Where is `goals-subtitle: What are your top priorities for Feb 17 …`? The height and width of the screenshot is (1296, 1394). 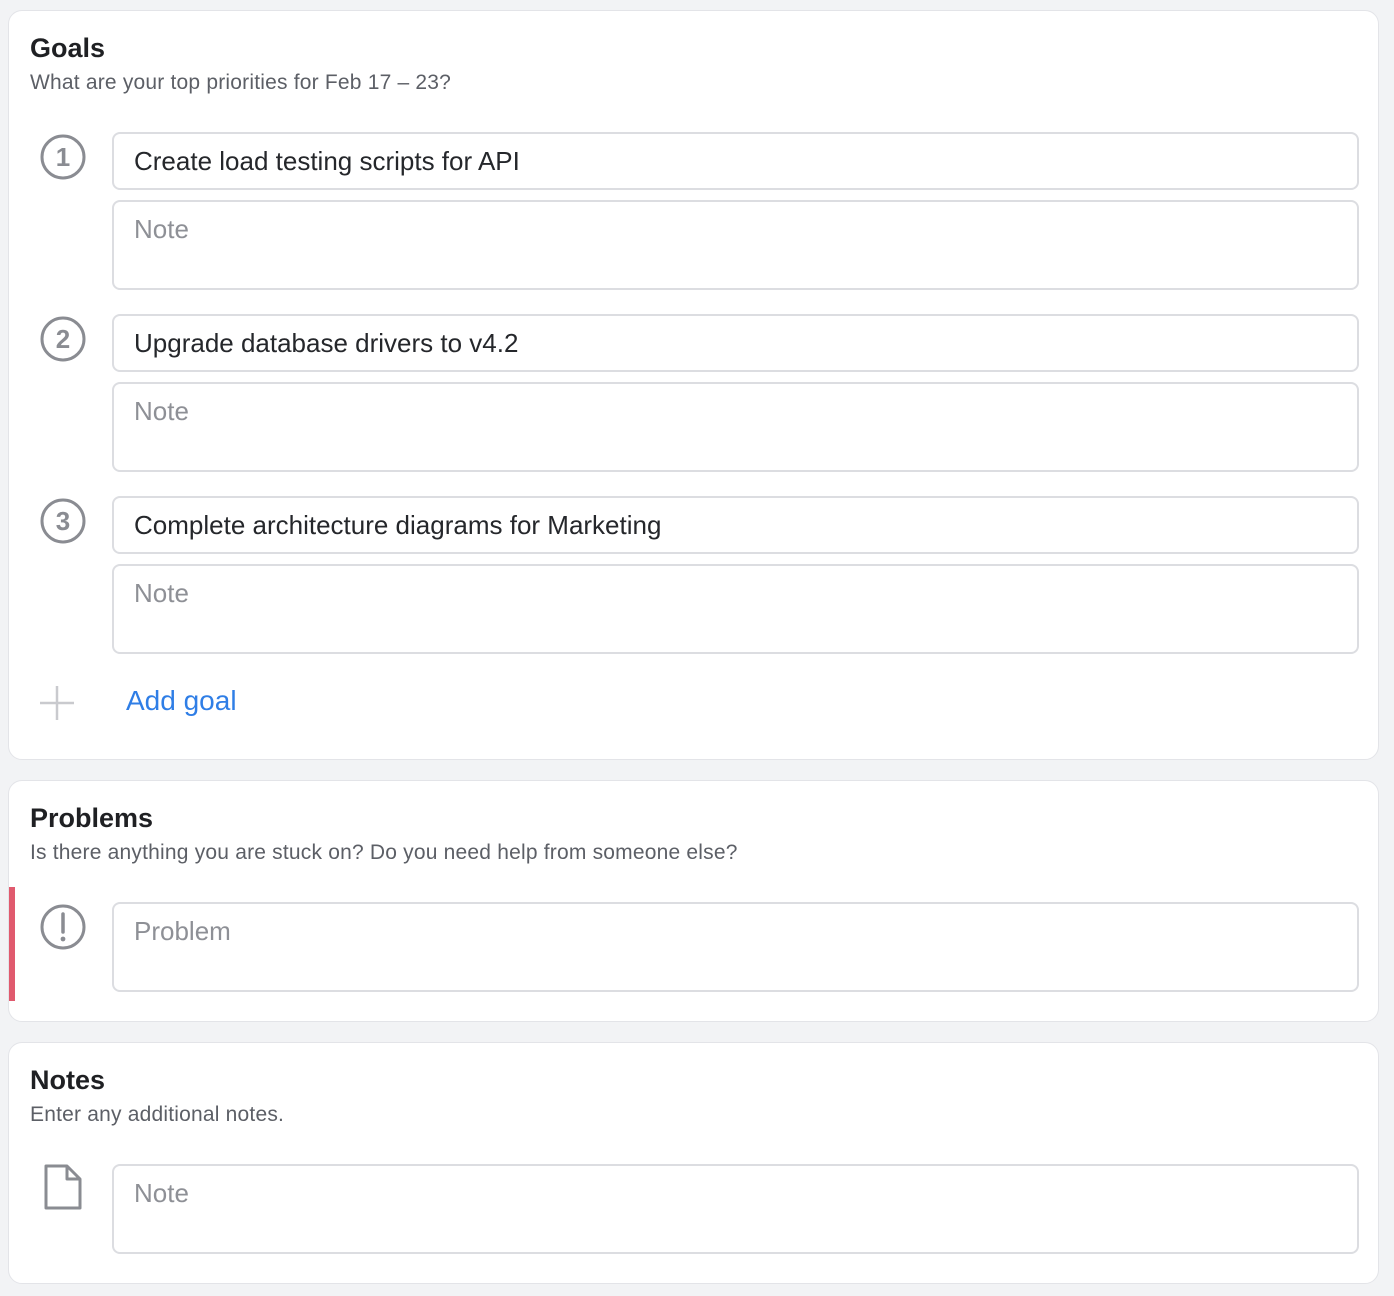 goals-subtitle: What are your top priorities for Feb 17 … is located at coordinates (241, 82).